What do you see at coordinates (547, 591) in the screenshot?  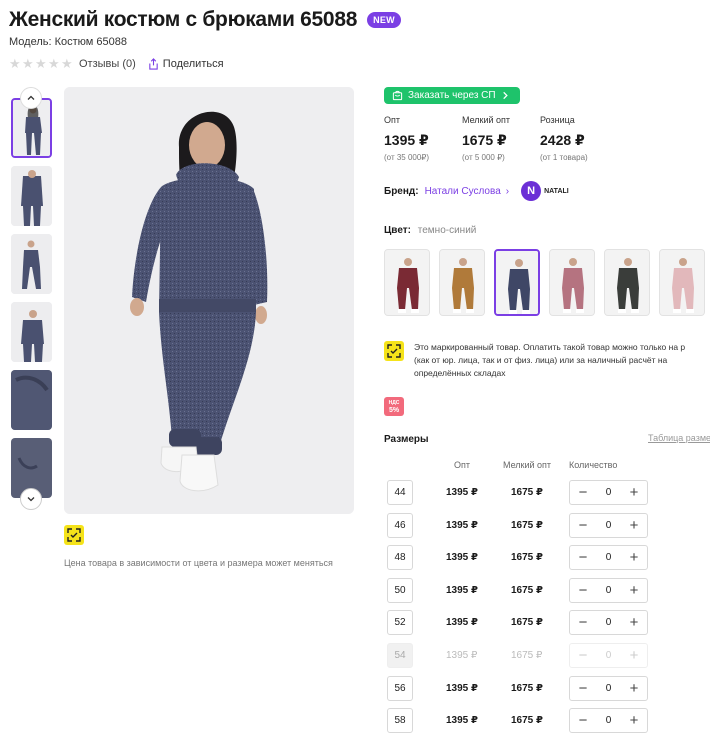 I see `size-row: 50 1395 ₽ 1675 ₽ − 0 +` at bounding box center [547, 591].